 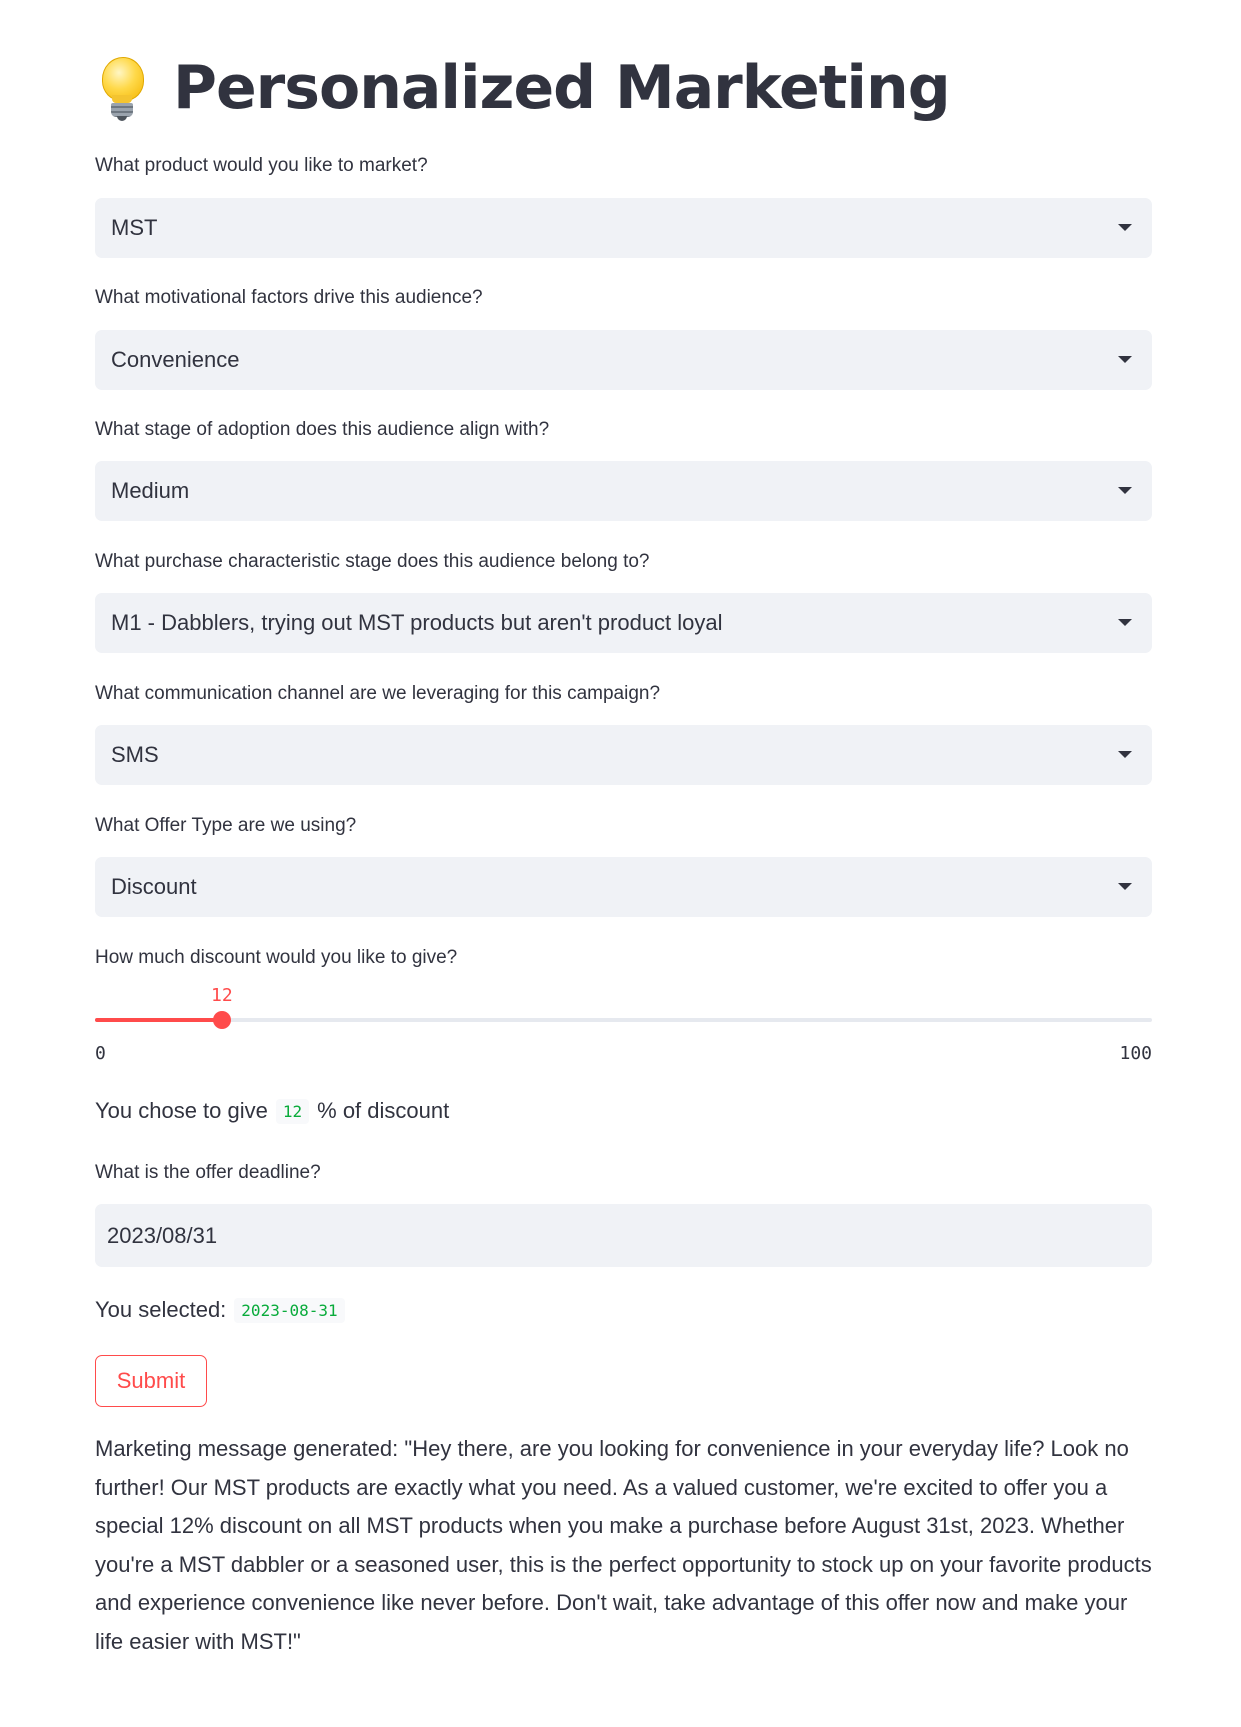 What do you see at coordinates (221, 995) in the screenshot?
I see `slider-value-label: 12` at bounding box center [221, 995].